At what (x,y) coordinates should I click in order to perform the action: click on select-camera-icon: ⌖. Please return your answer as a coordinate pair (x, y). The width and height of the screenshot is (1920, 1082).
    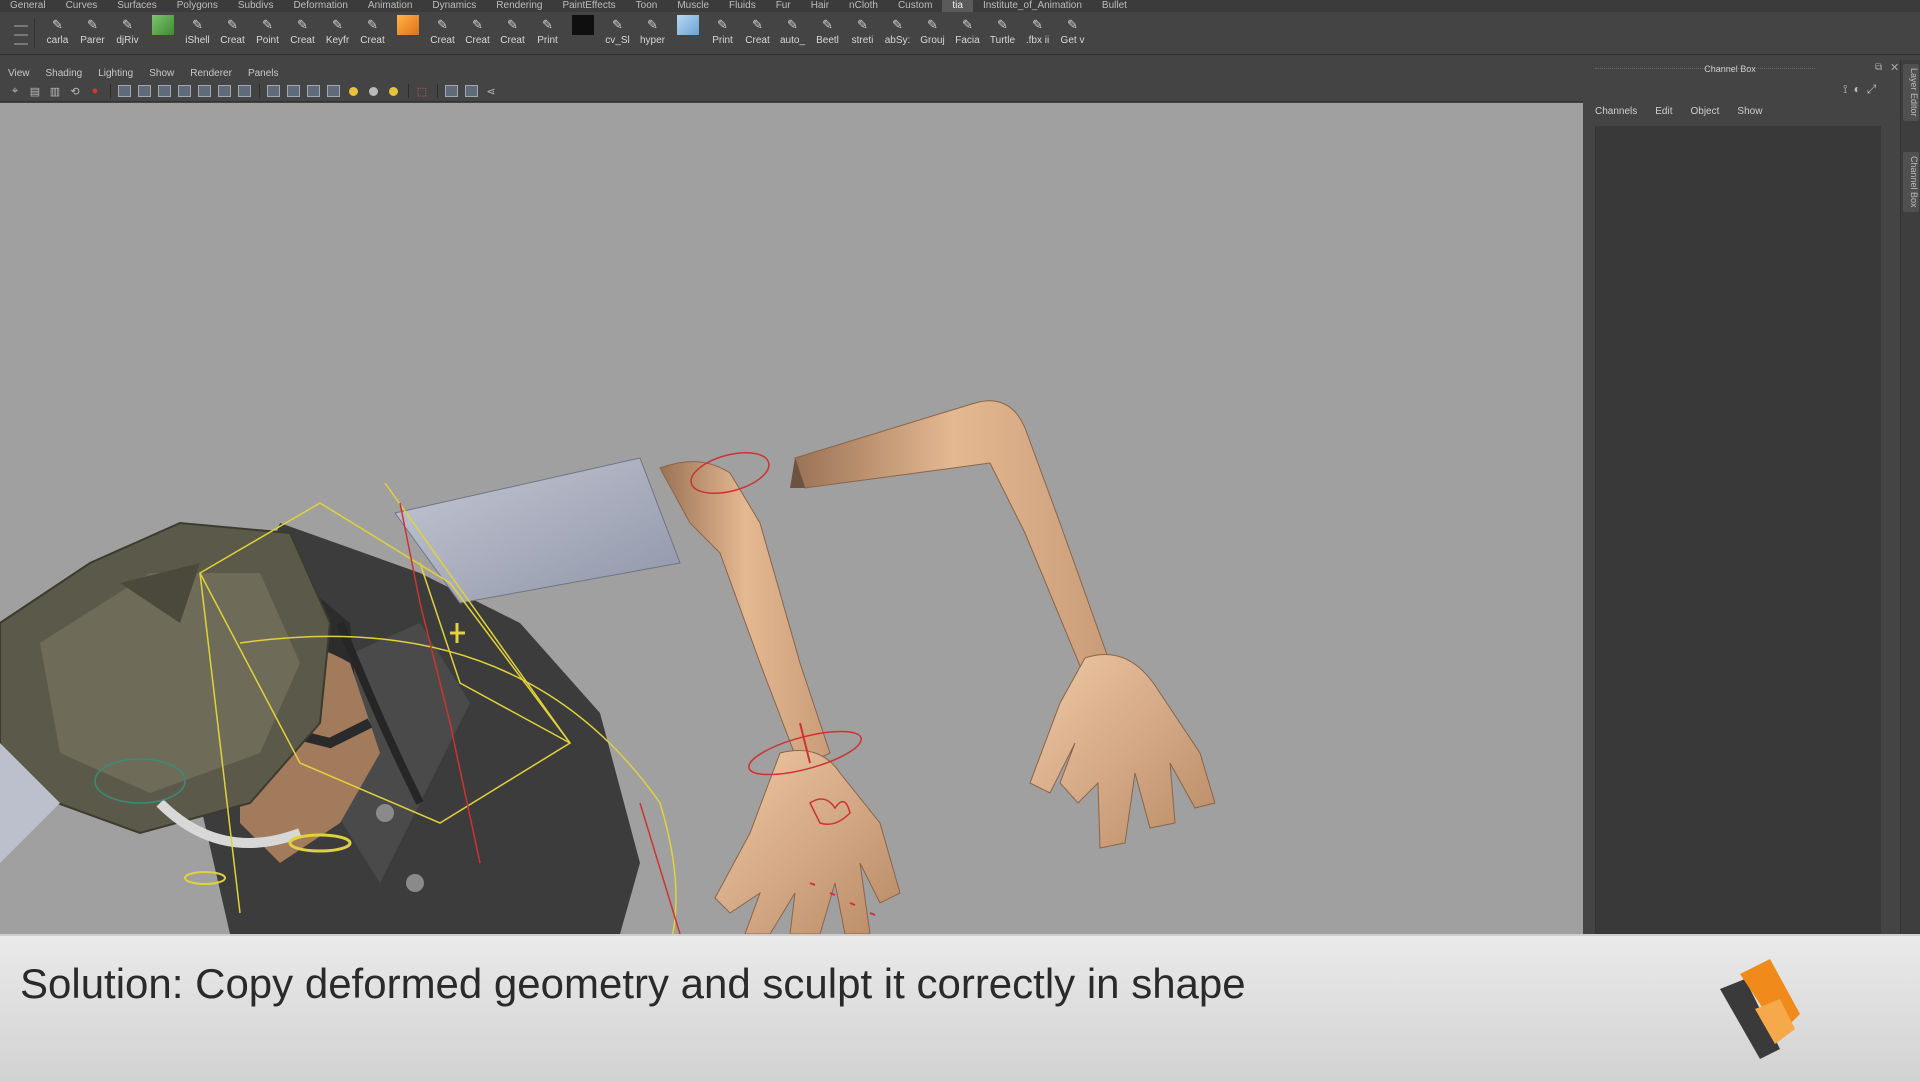
    Looking at the image, I should click on (15, 91).